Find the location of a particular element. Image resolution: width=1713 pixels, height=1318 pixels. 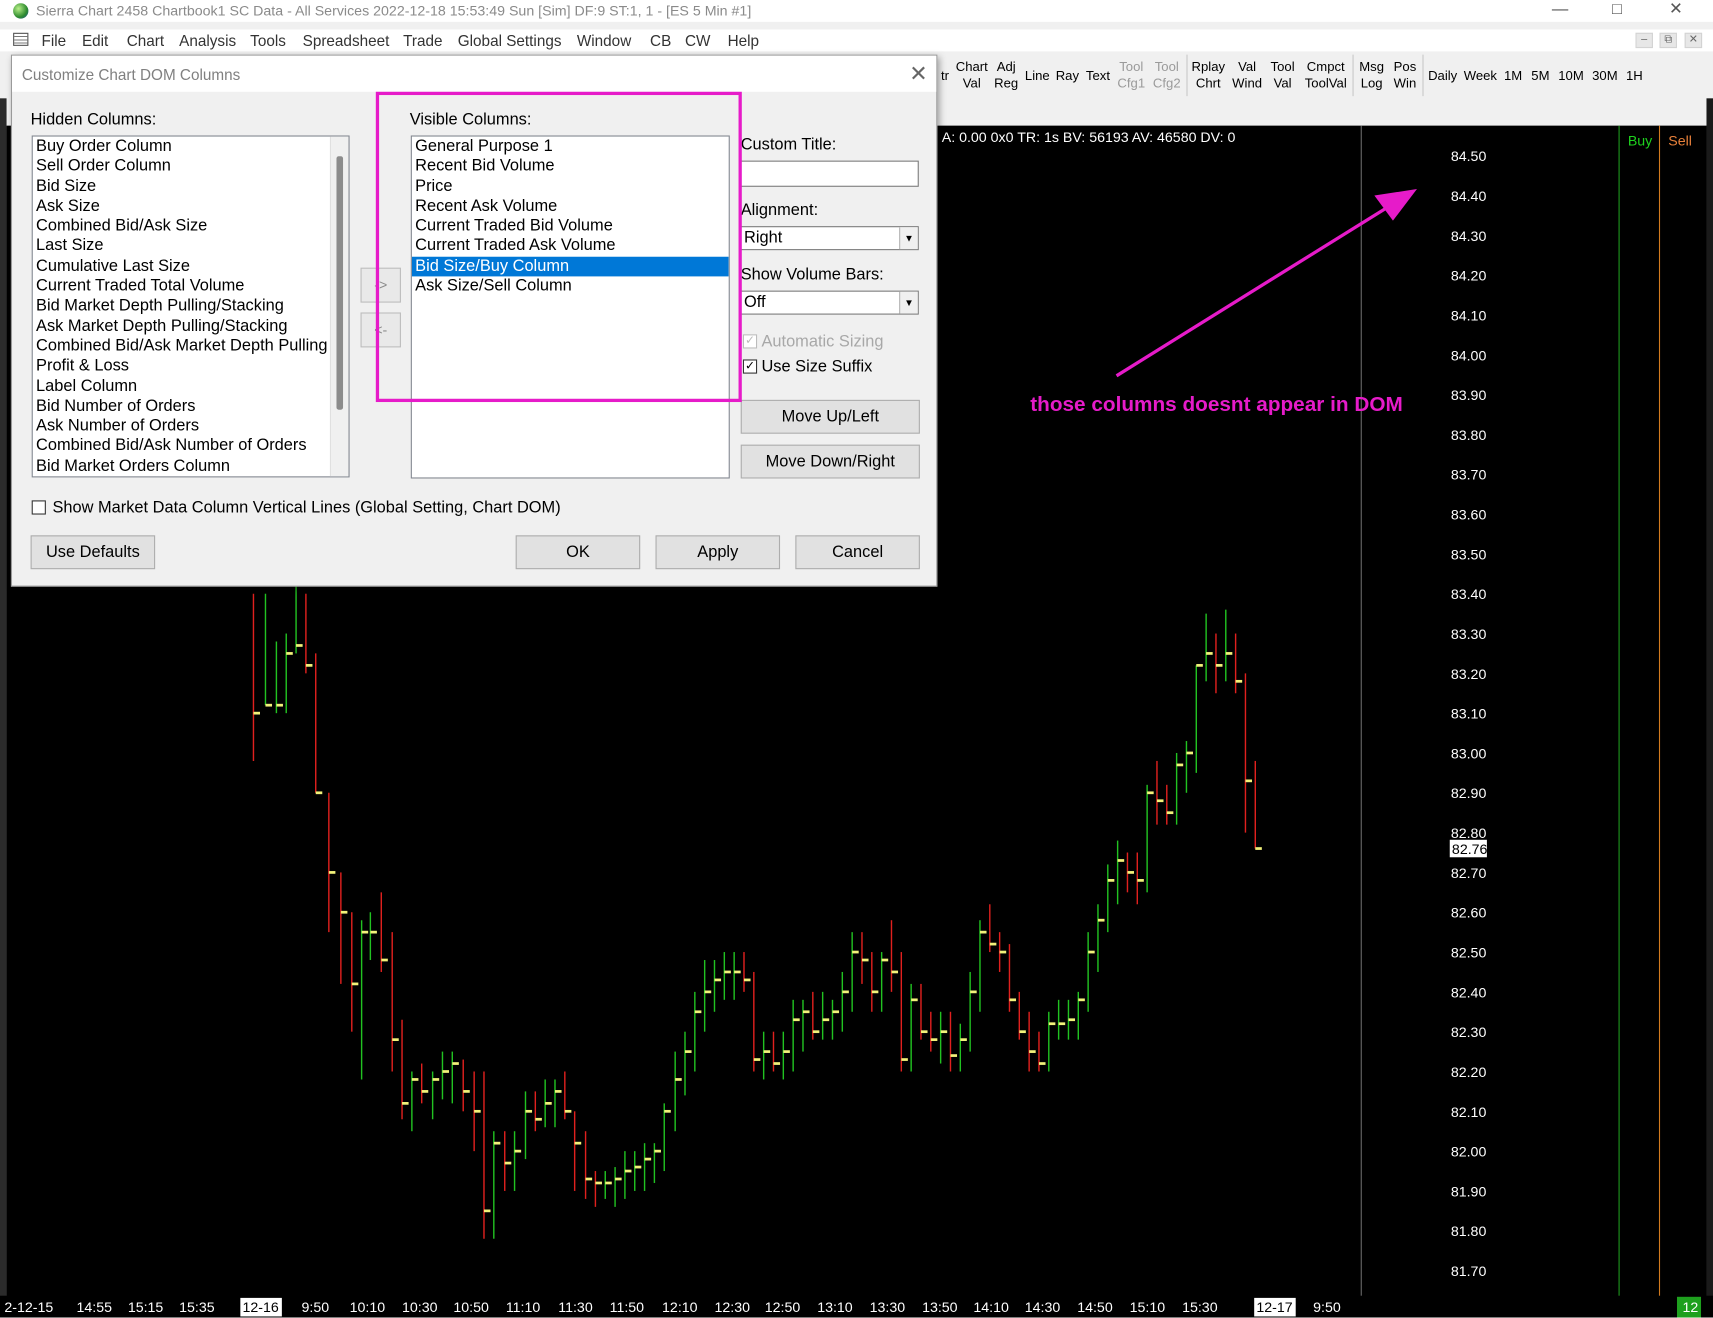

list-item: Cumulative Last Size is located at coordinates (191, 266).